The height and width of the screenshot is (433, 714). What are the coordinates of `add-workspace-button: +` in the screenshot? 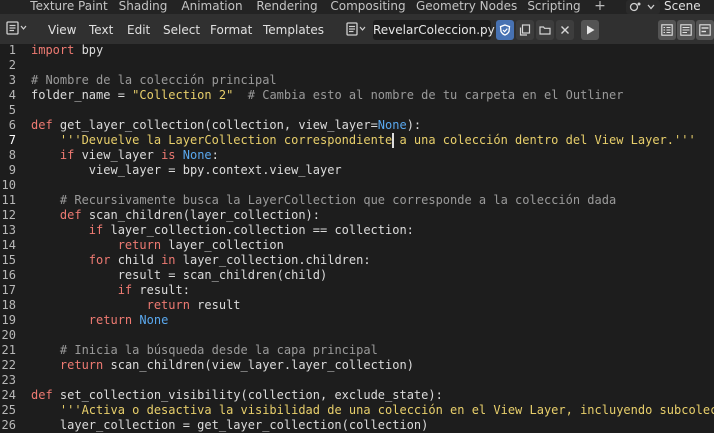 It's located at (600, 7).